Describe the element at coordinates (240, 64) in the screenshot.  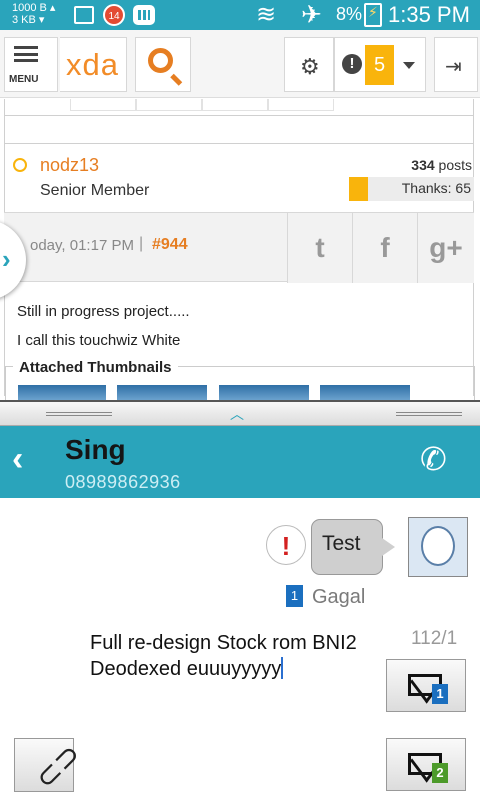
I see `xda-toolbar: MENU xda ⚙ ! 5 ⇥` at that location.